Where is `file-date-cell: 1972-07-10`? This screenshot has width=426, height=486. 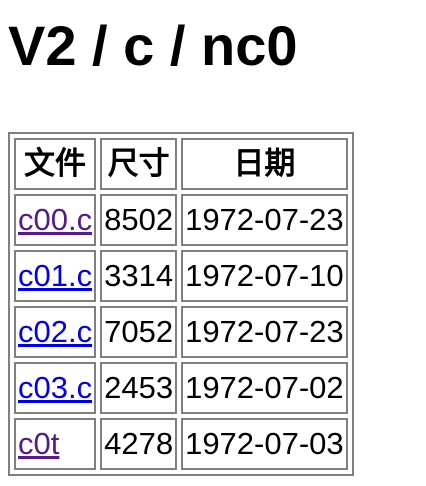
file-date-cell: 1972-07-10 is located at coordinates (264, 276).